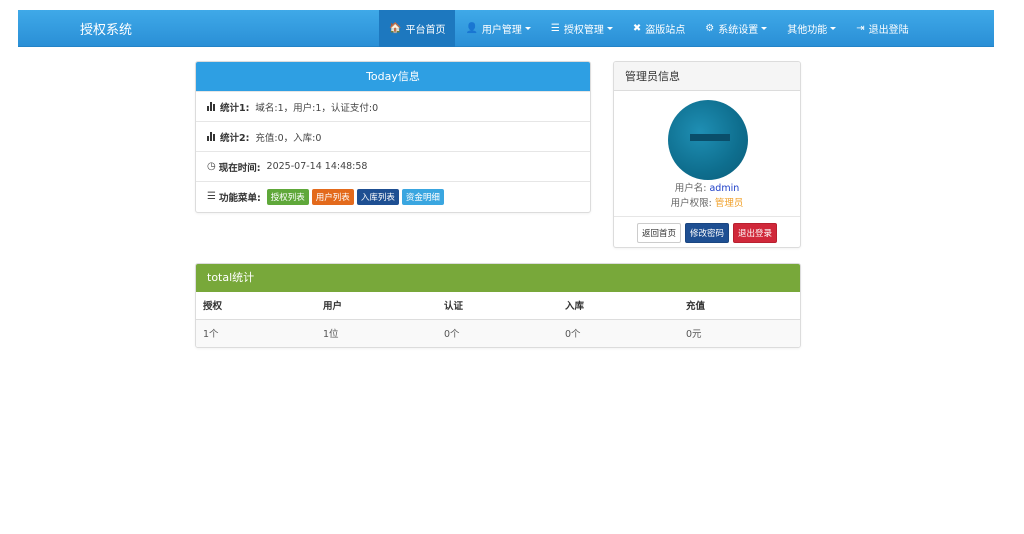 This screenshot has height=534, width=1024. I want to click on nav-item-2: ☰ 授权管理, so click(582, 28).